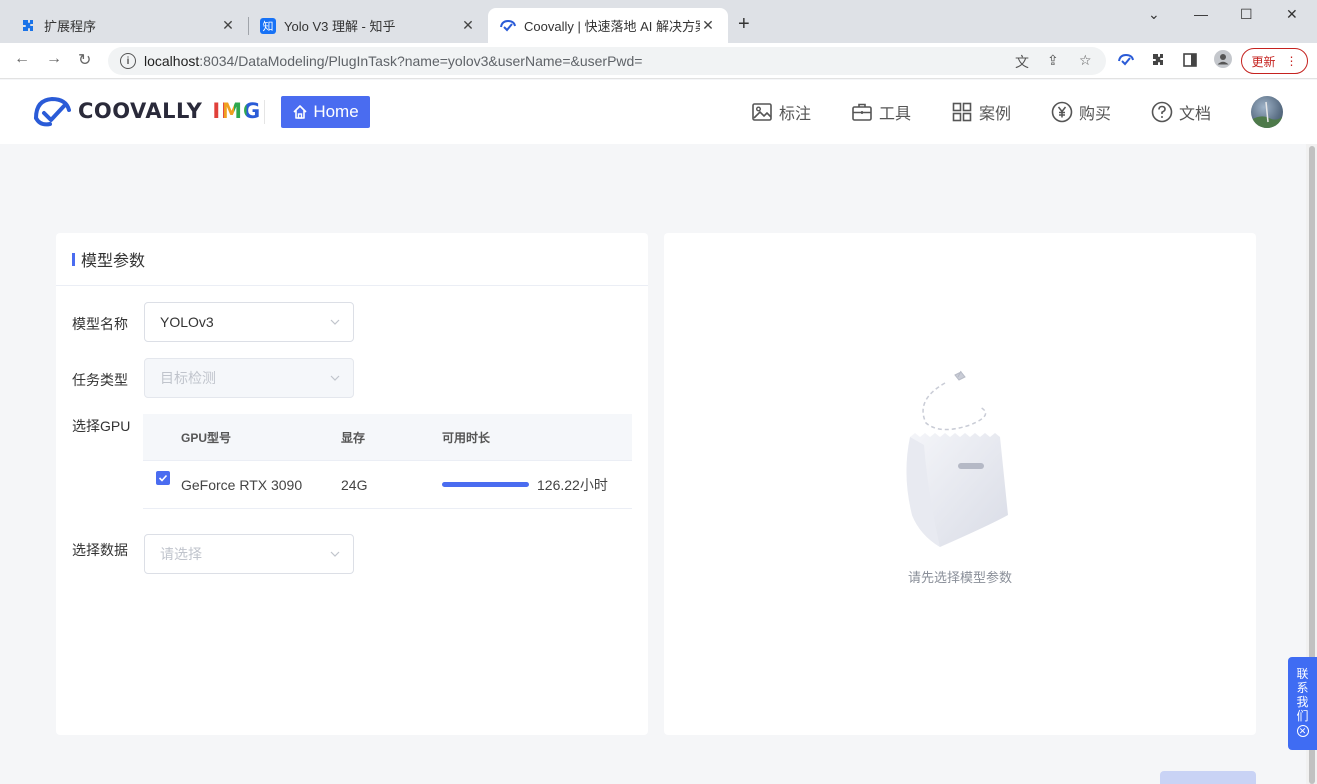  I want to click on update-button: 更新 ⋮, so click(1274, 61).